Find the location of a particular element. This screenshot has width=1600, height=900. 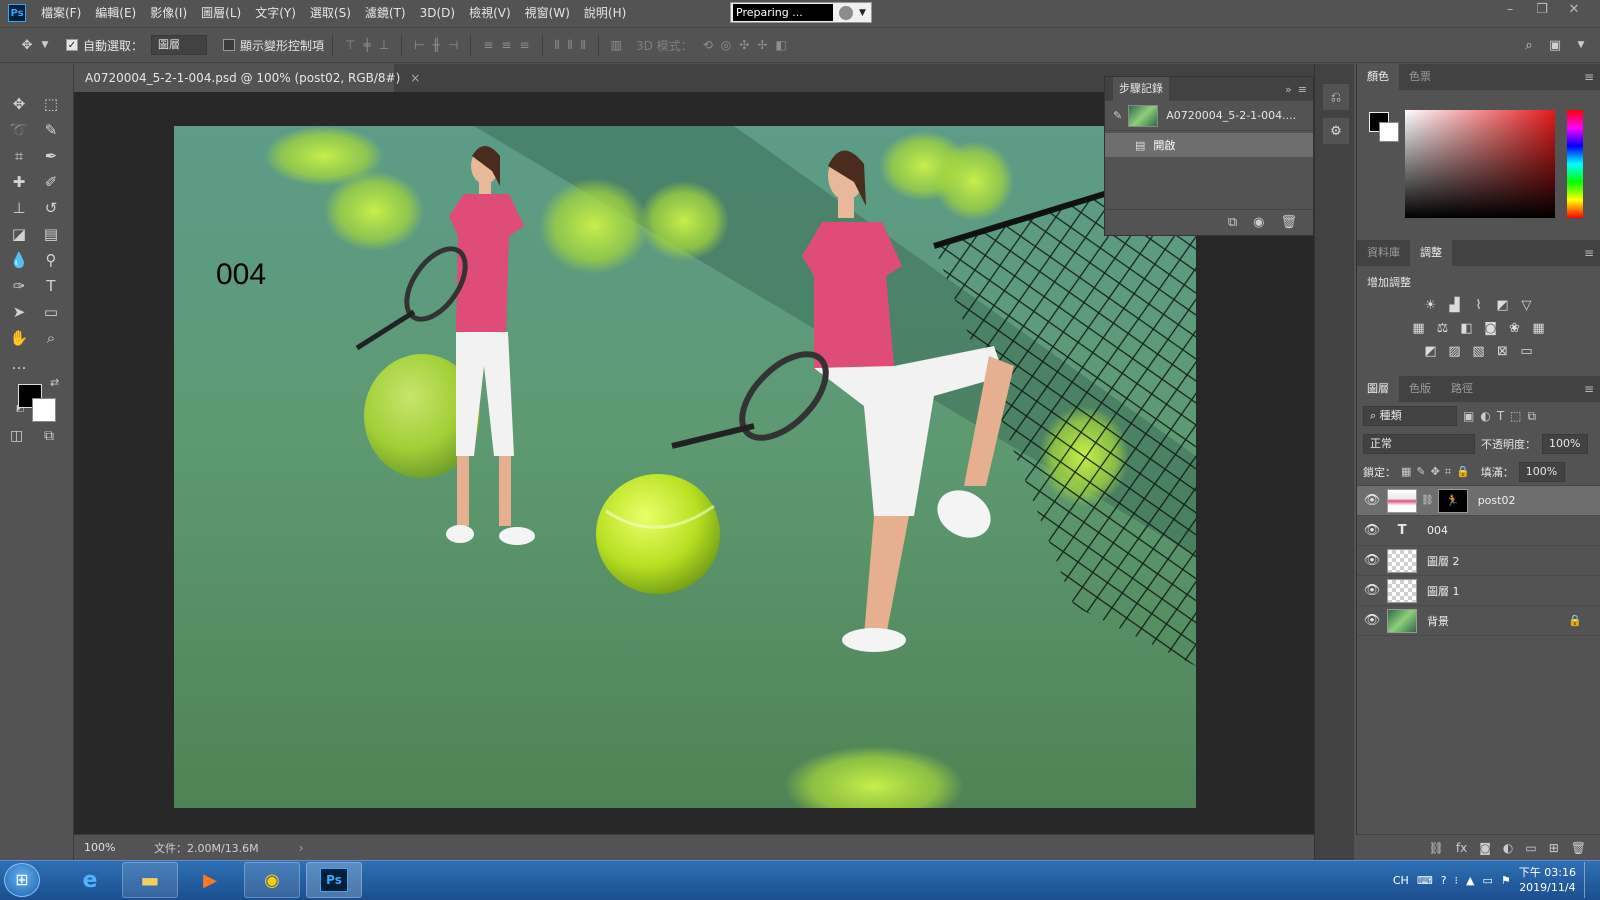

lock-transparent-icon: ▦ is located at coordinates (1406, 471).